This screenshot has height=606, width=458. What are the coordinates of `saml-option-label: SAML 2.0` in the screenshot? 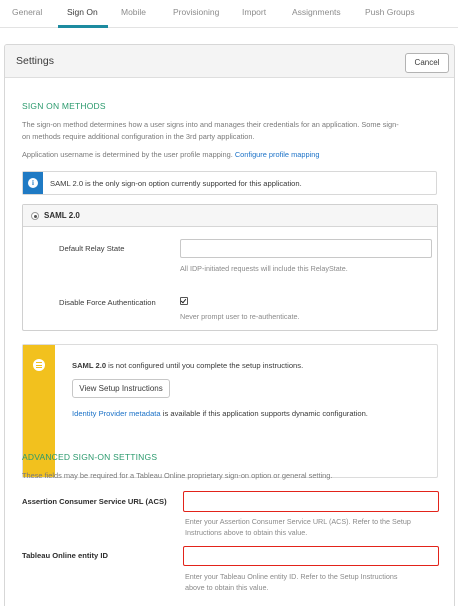 It's located at (62, 215).